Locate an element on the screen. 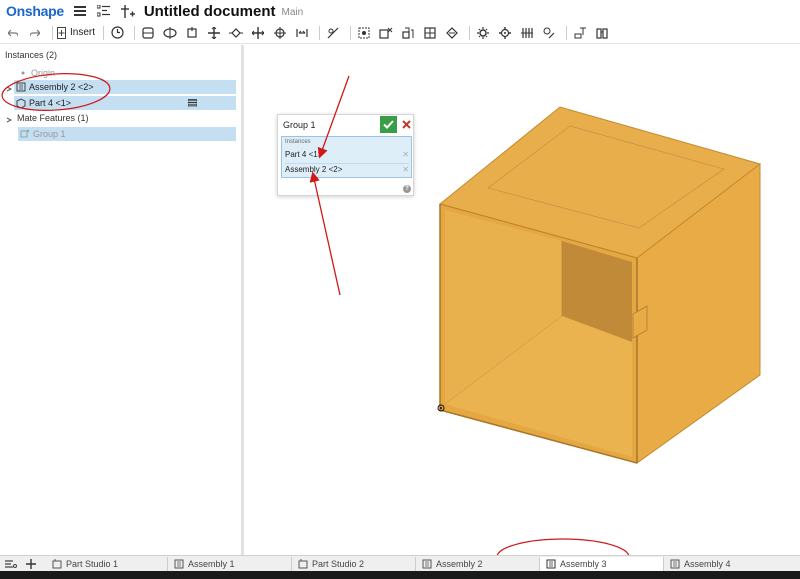 This screenshot has height=579, width=800. tab-assembly-3: Assembly 3 is located at coordinates (602, 564).